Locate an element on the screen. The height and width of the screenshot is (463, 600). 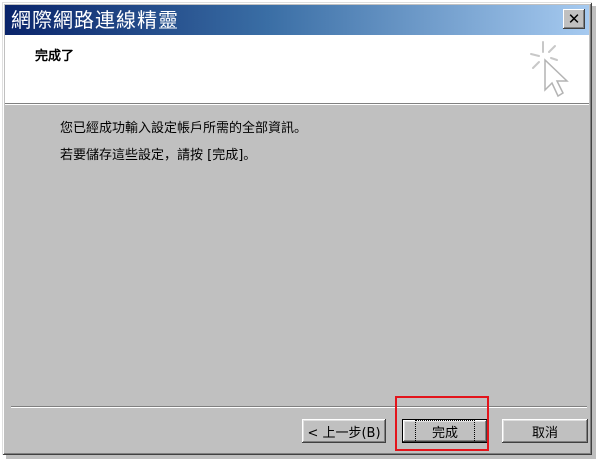
back-button-label: < 上一步(B) is located at coordinates (344, 433).